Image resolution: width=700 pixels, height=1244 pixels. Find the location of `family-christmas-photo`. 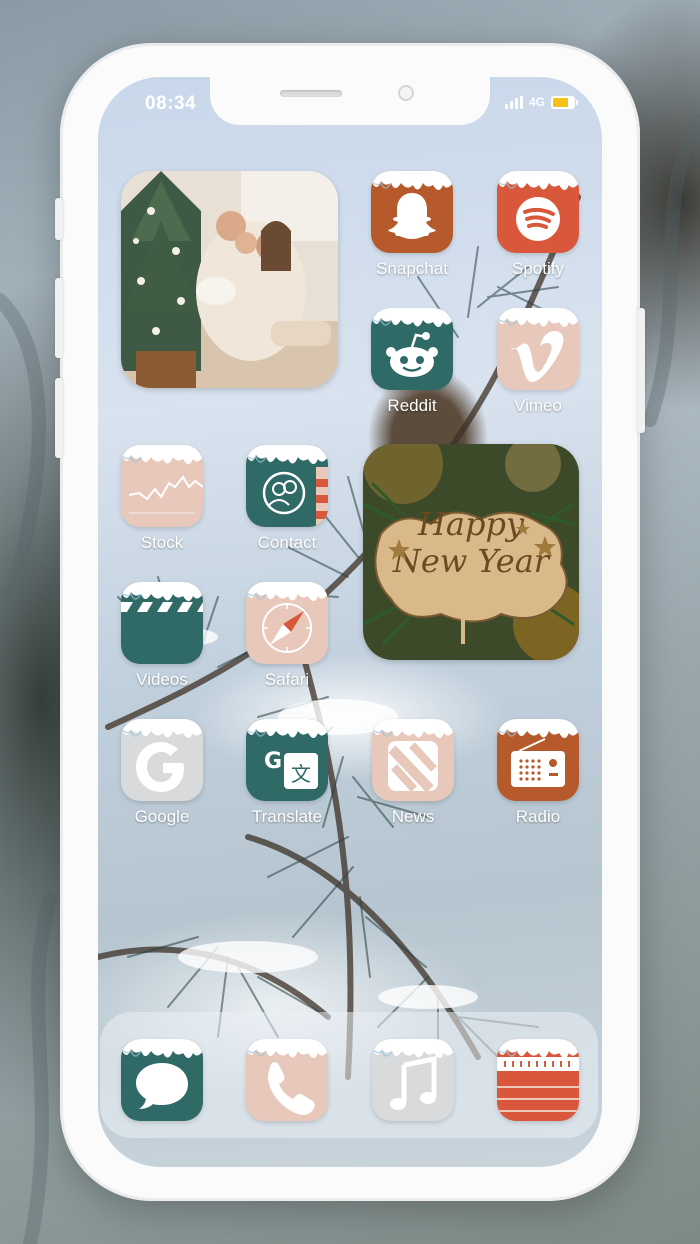

family-christmas-photo is located at coordinates (229, 279).